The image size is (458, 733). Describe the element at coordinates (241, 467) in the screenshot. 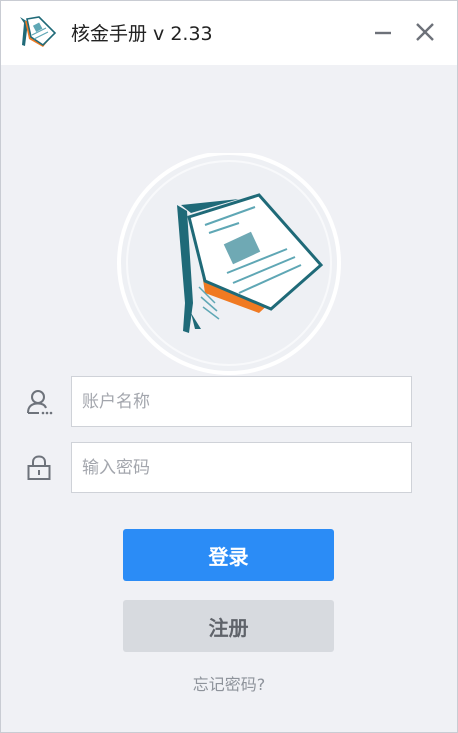

I see `password-field` at that location.